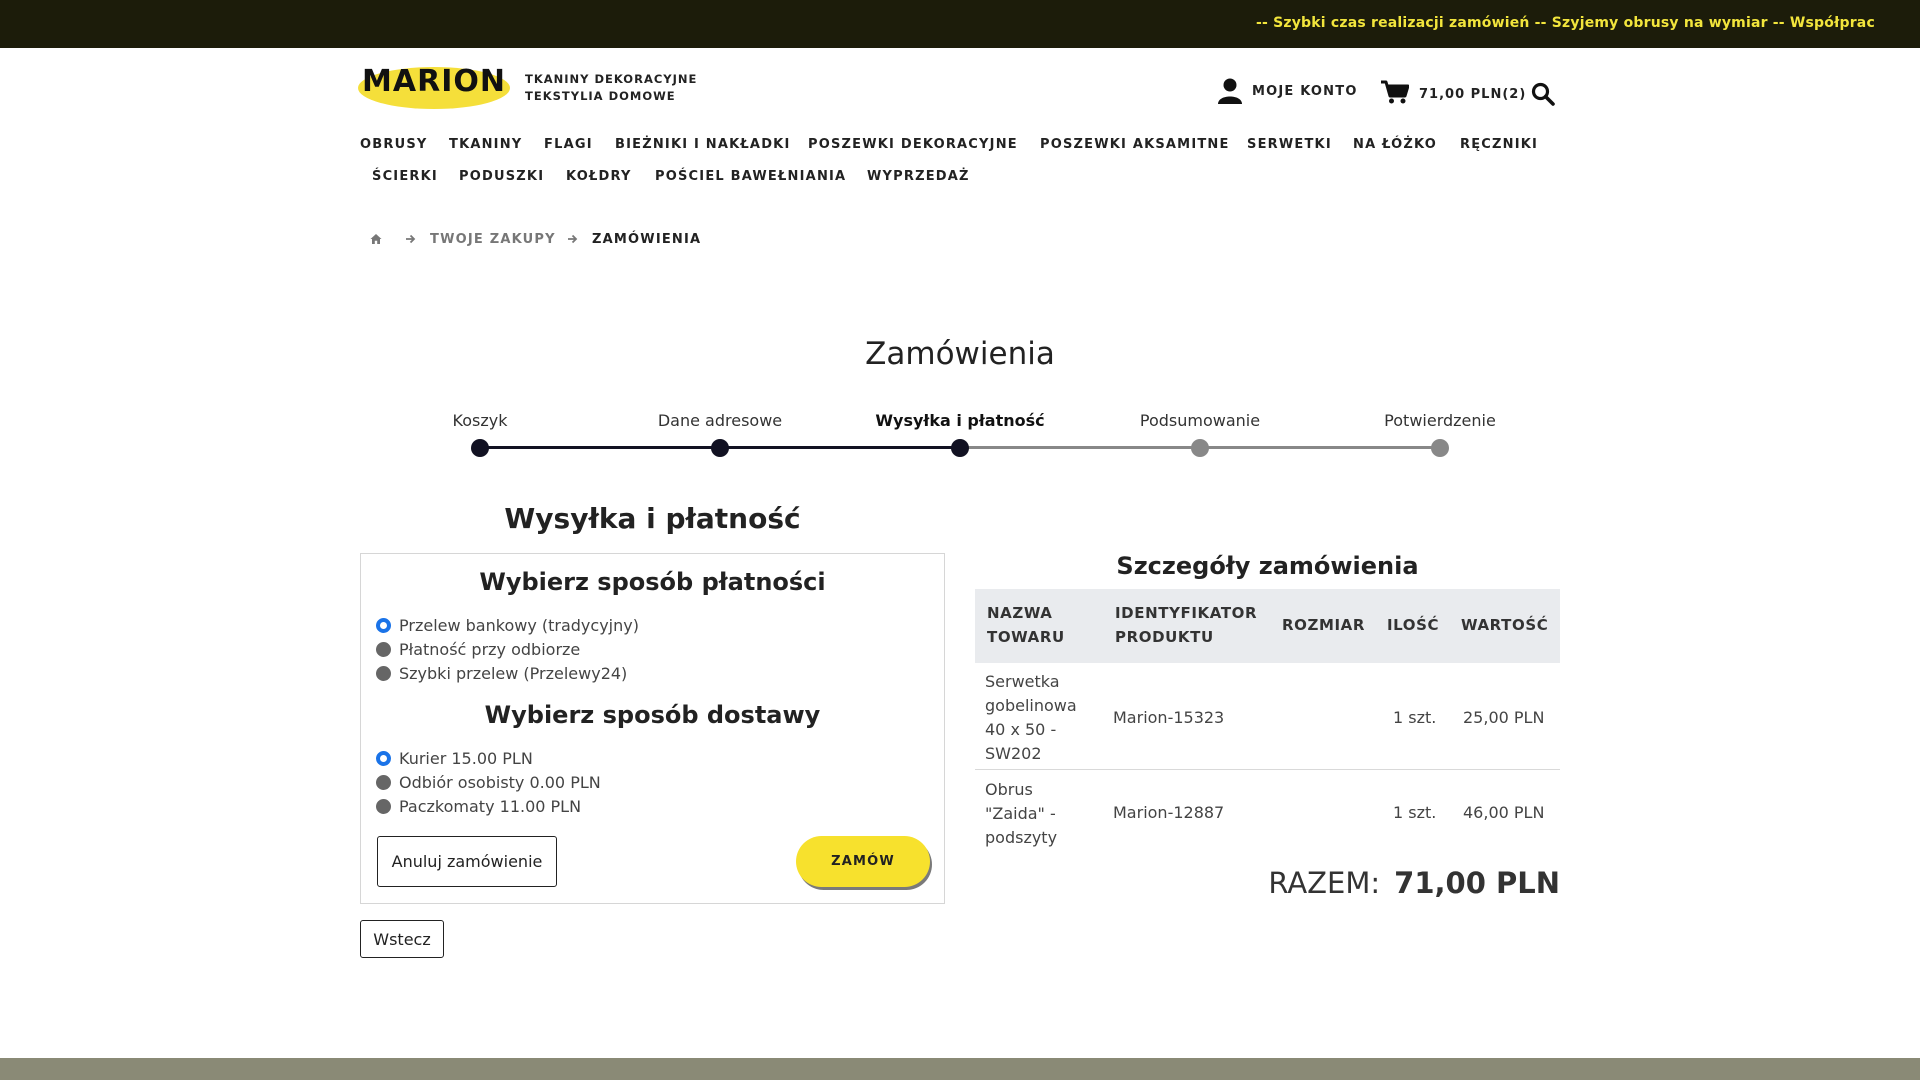 Image resolution: width=1920 pixels, height=1080 pixels. What do you see at coordinates (1473, 94) in the screenshot?
I see `cart-total: 71,00 PLN(2)` at bounding box center [1473, 94].